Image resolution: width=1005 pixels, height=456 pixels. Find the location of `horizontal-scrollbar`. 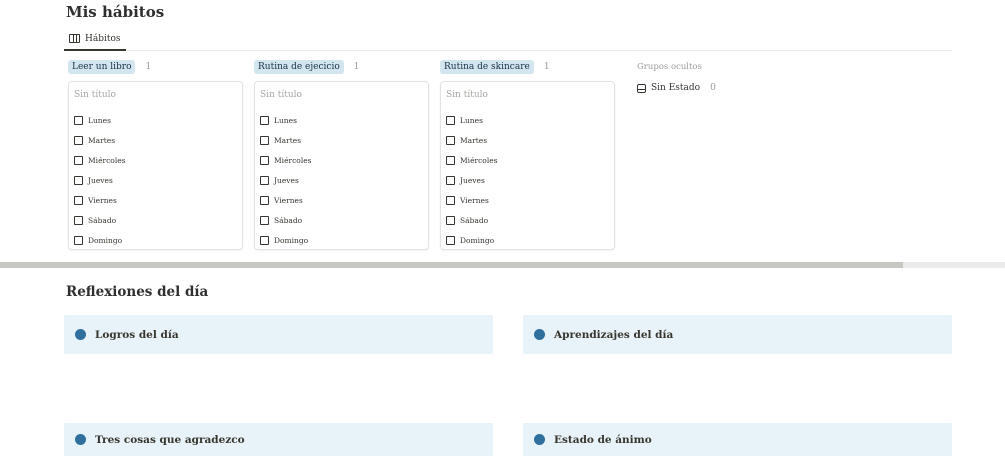

horizontal-scrollbar is located at coordinates (502, 265).